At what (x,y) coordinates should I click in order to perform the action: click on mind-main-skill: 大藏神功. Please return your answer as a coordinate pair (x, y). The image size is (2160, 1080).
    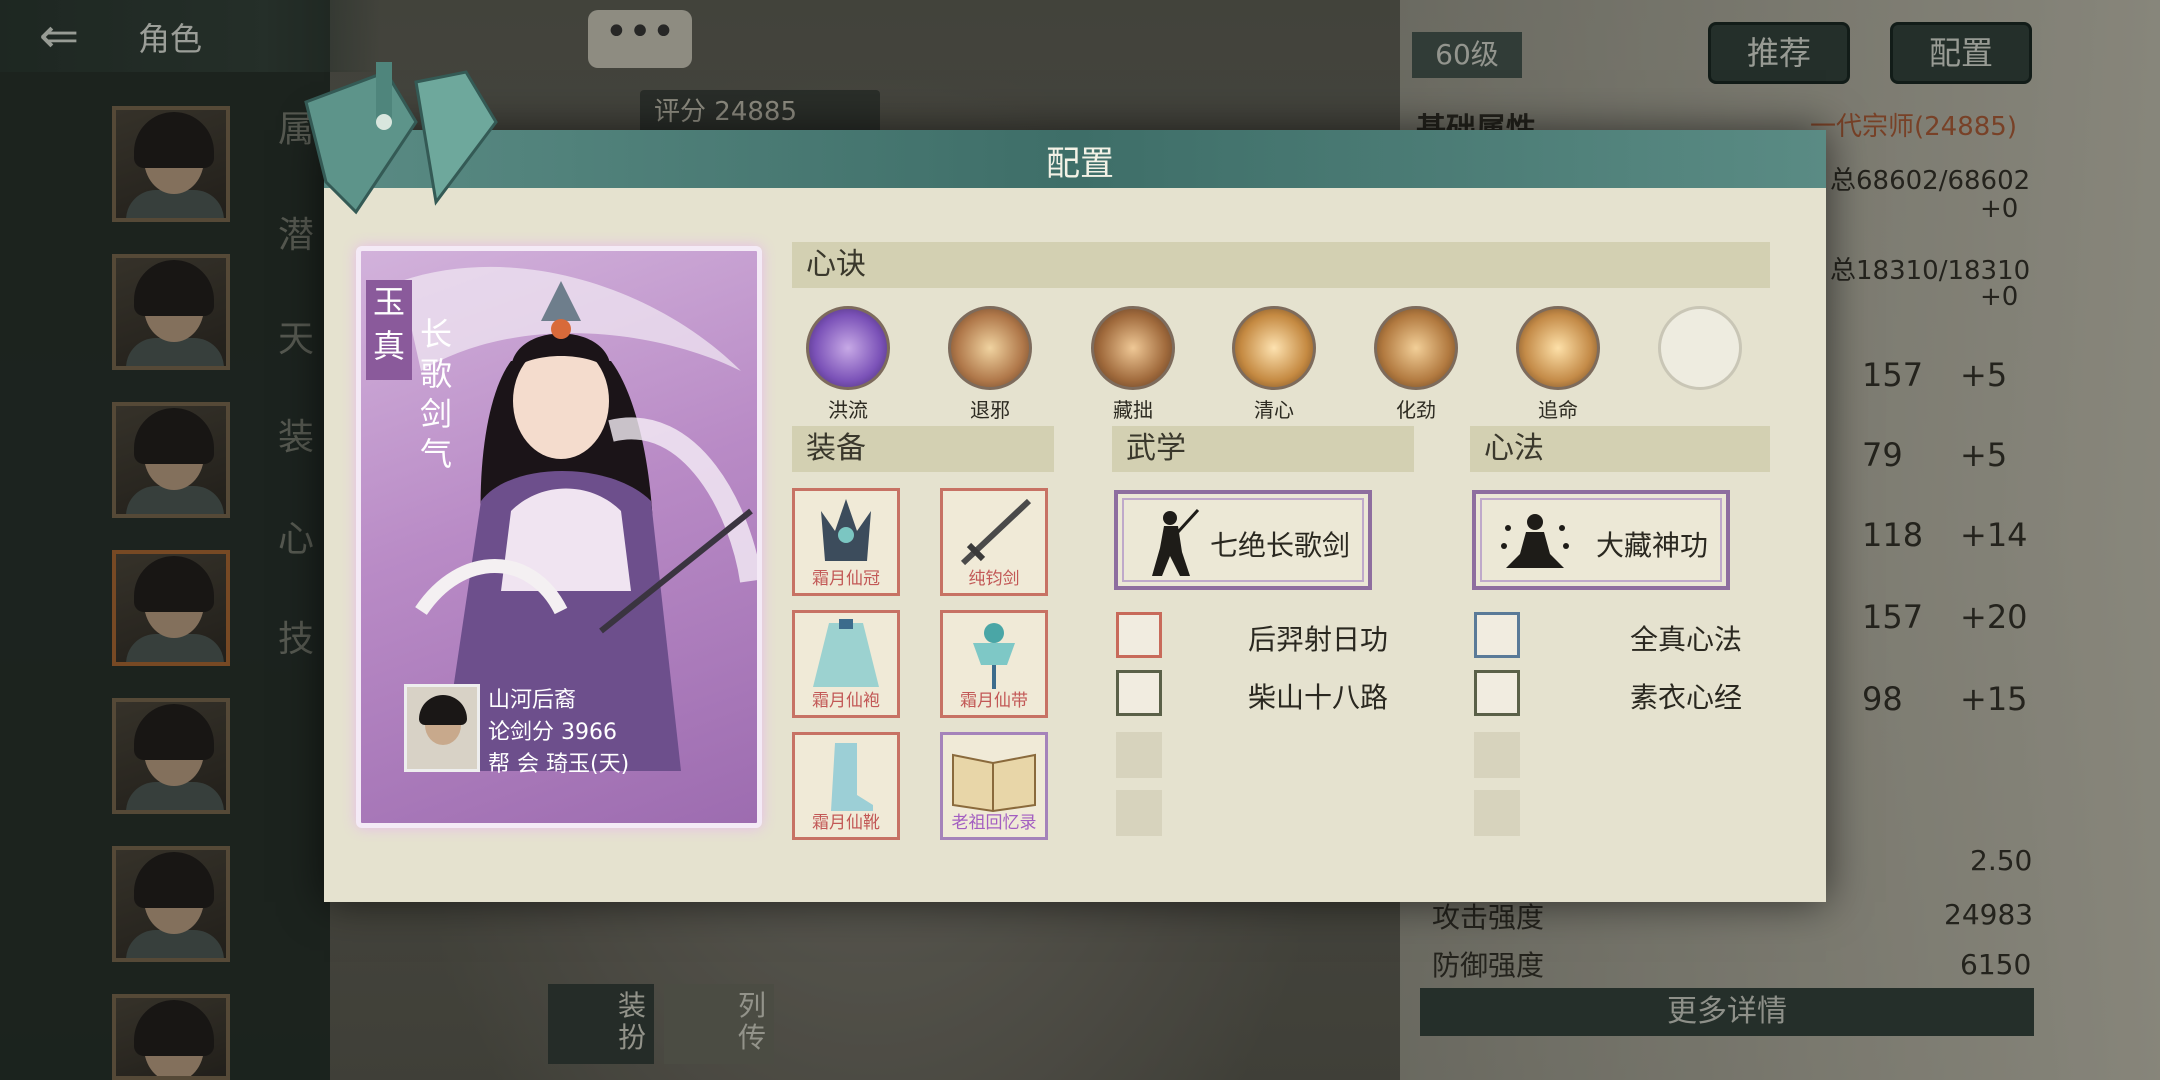
    Looking at the image, I should click on (1601, 540).